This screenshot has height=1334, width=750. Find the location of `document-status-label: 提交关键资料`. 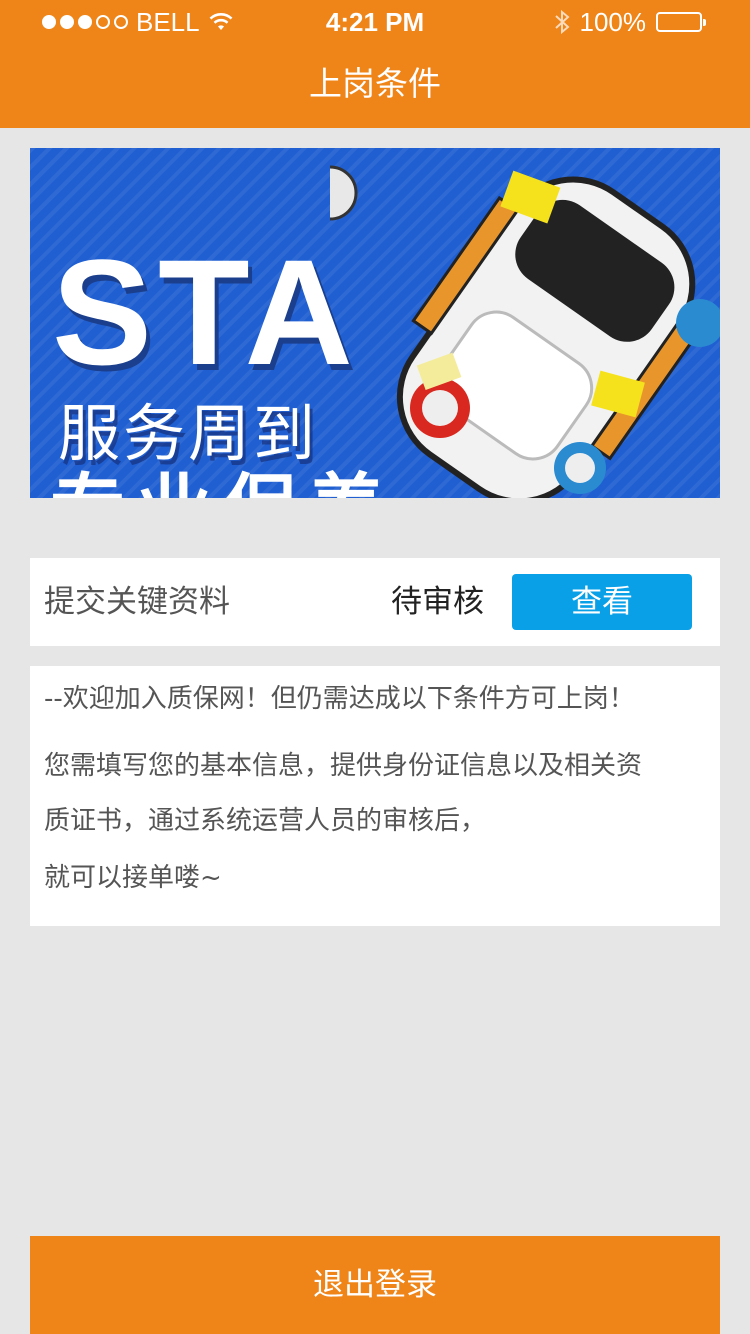

document-status-label: 提交关键资料 is located at coordinates (137, 602).